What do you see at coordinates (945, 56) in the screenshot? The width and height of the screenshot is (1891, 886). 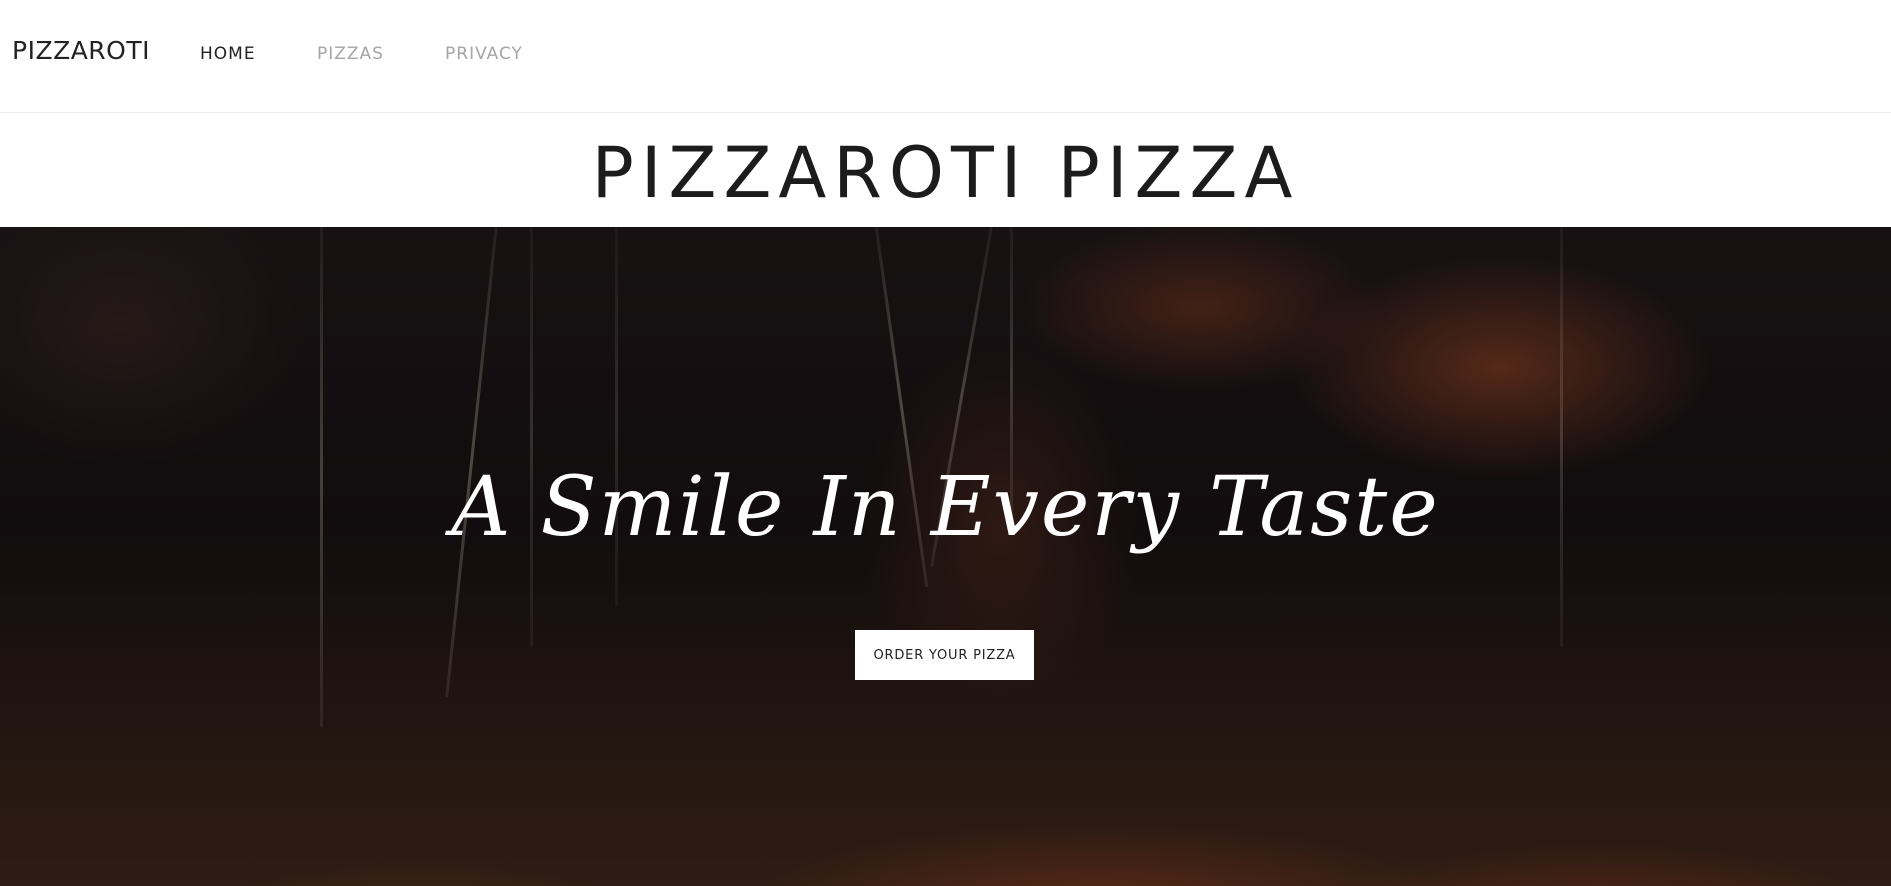 I see `navbar: PIZZAROTI HOME PIZZAS PRIVACY` at bounding box center [945, 56].